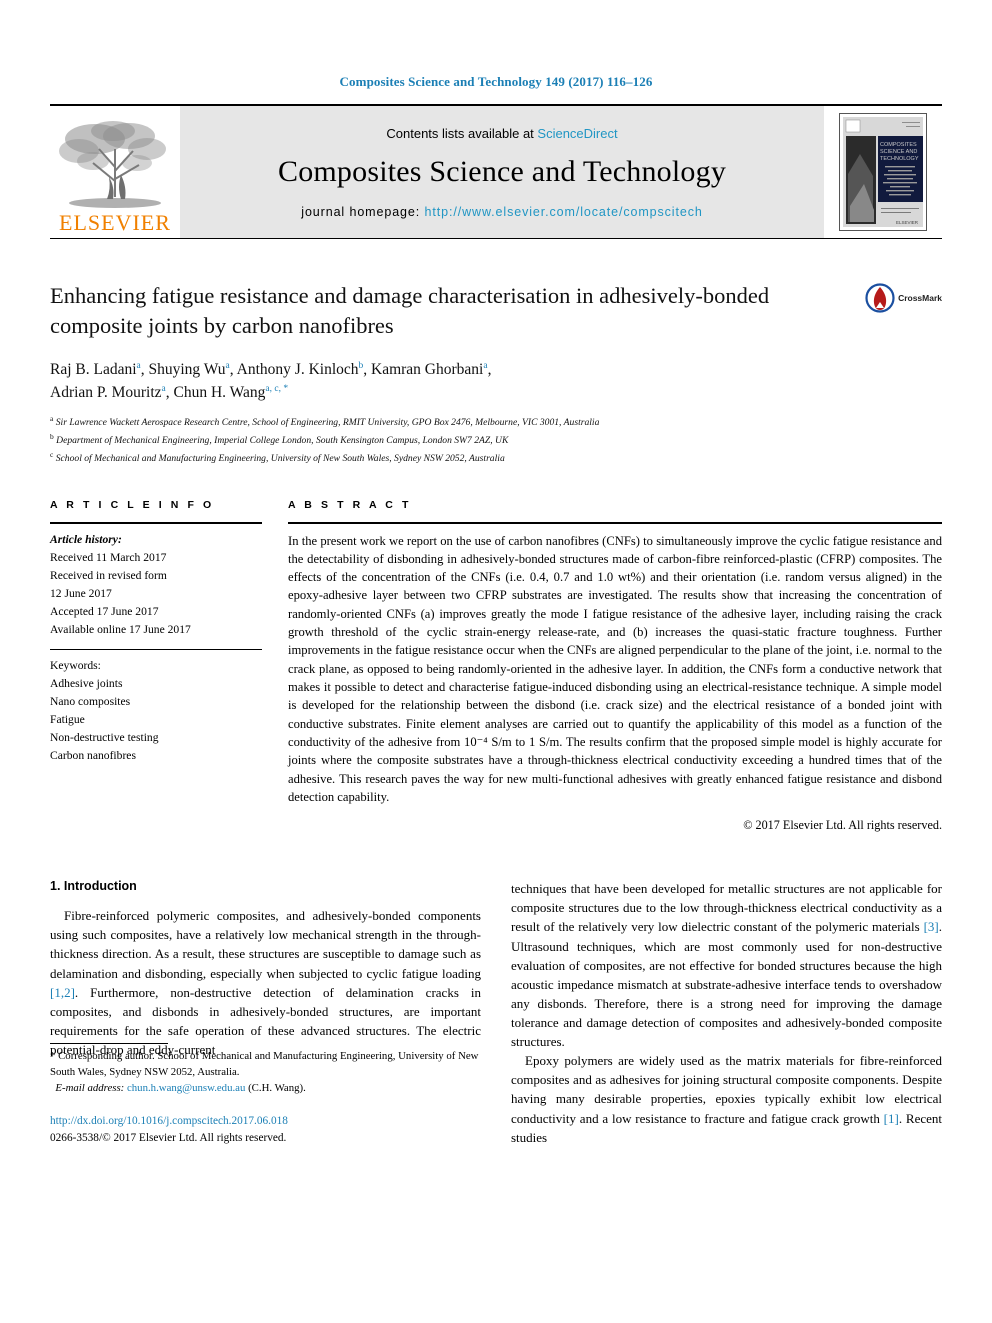 The image size is (992, 1323). I want to click on abstract-heading: A B S T R A C T, so click(350, 504).